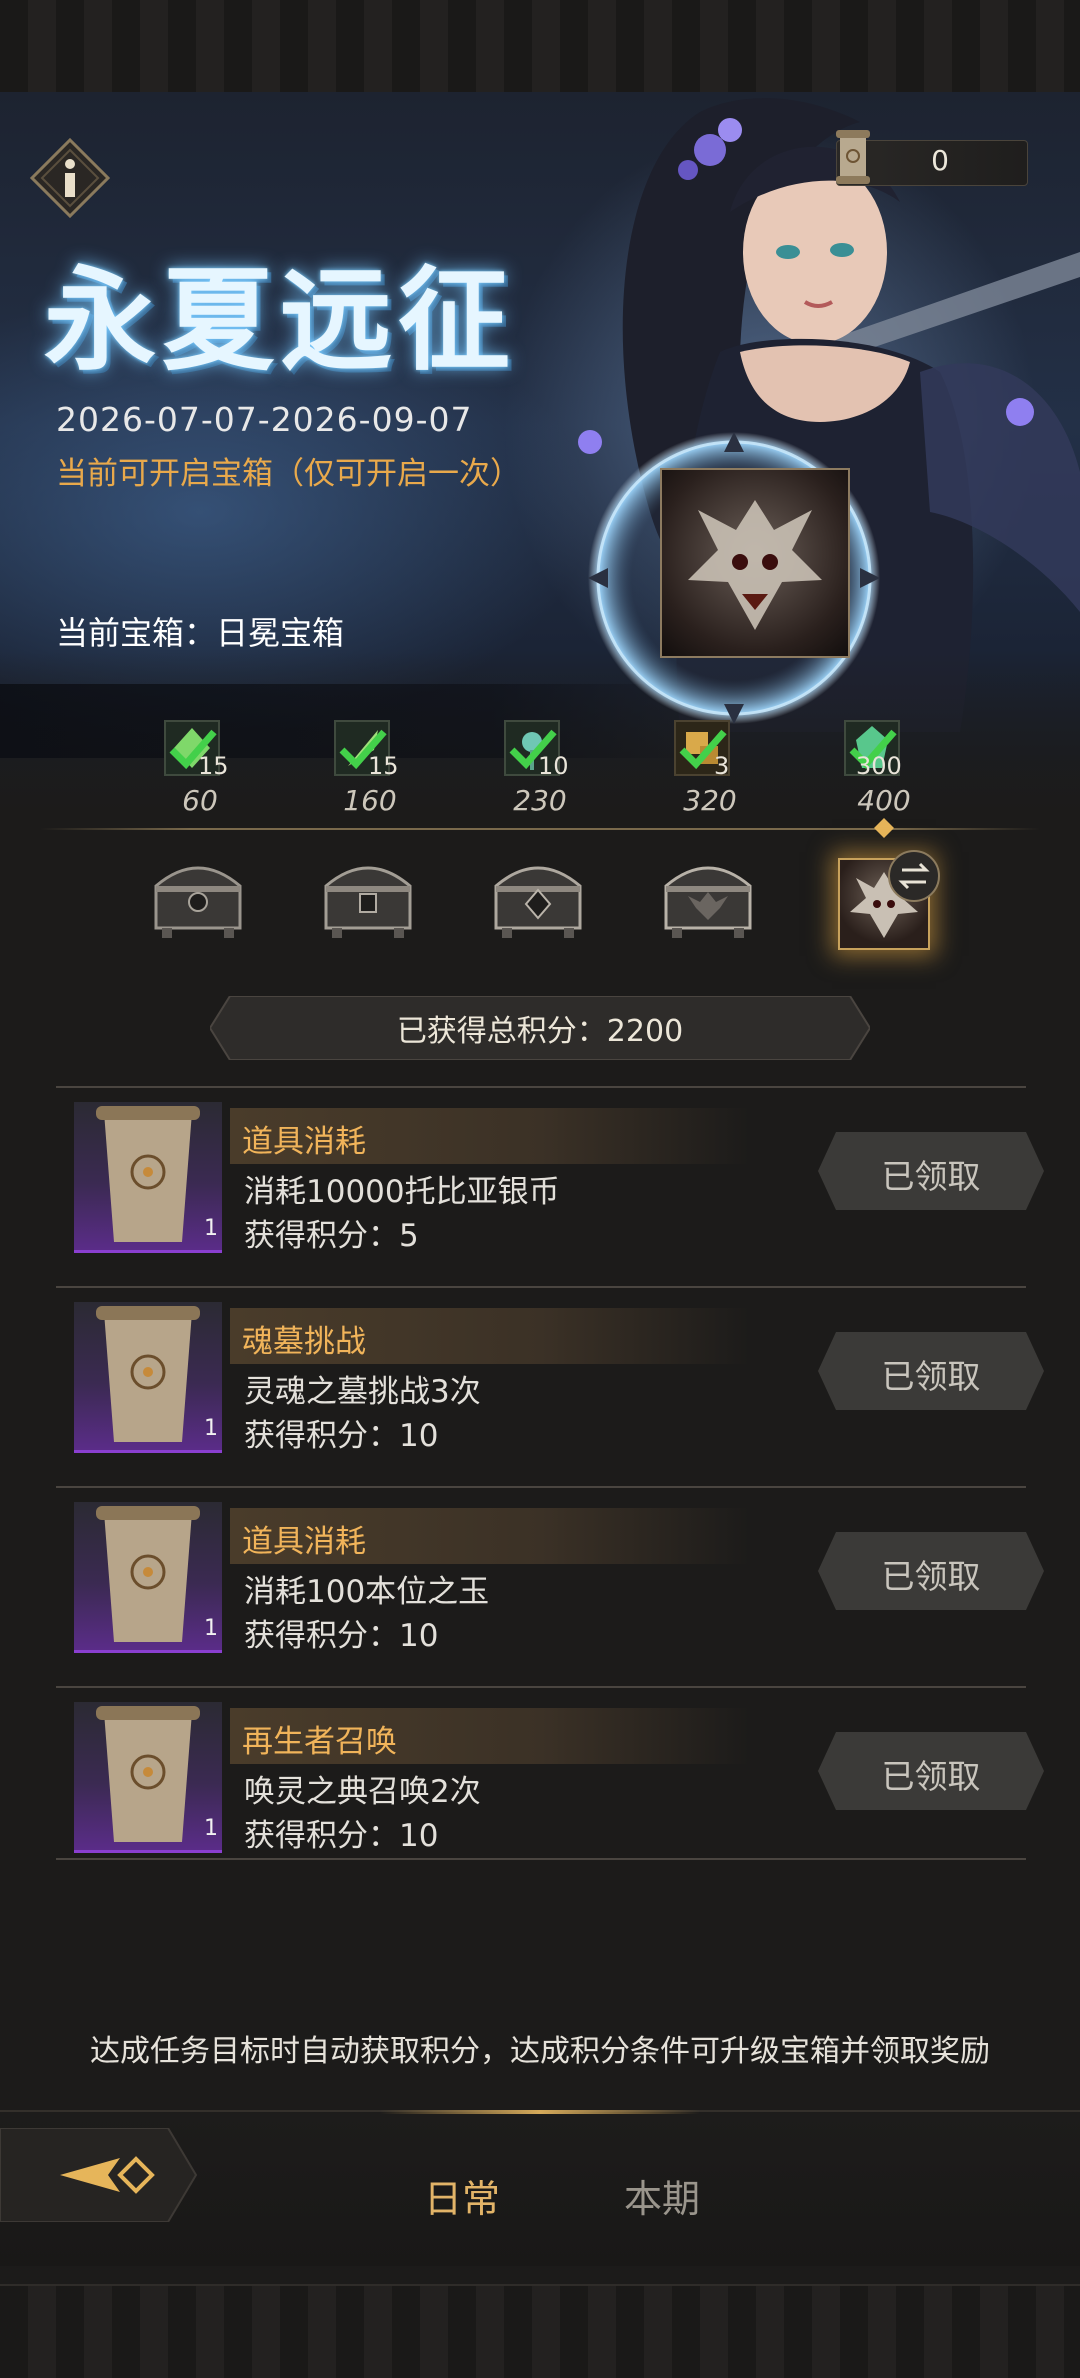  What do you see at coordinates (710, 800) in the screenshot?
I see `milestone-4-score: 320` at bounding box center [710, 800].